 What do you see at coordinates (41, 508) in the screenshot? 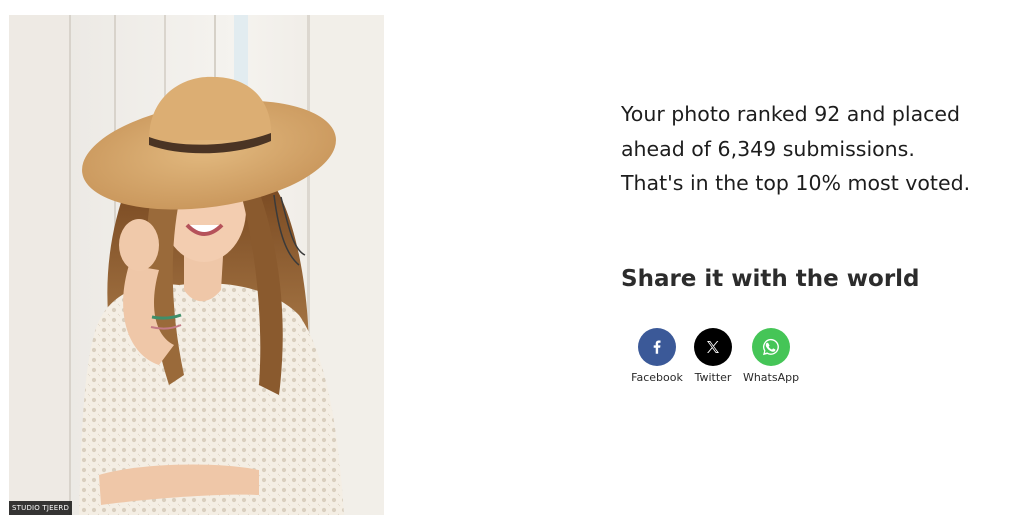
I see `photo-credit-watermark: STUDIO TJEERD` at bounding box center [41, 508].